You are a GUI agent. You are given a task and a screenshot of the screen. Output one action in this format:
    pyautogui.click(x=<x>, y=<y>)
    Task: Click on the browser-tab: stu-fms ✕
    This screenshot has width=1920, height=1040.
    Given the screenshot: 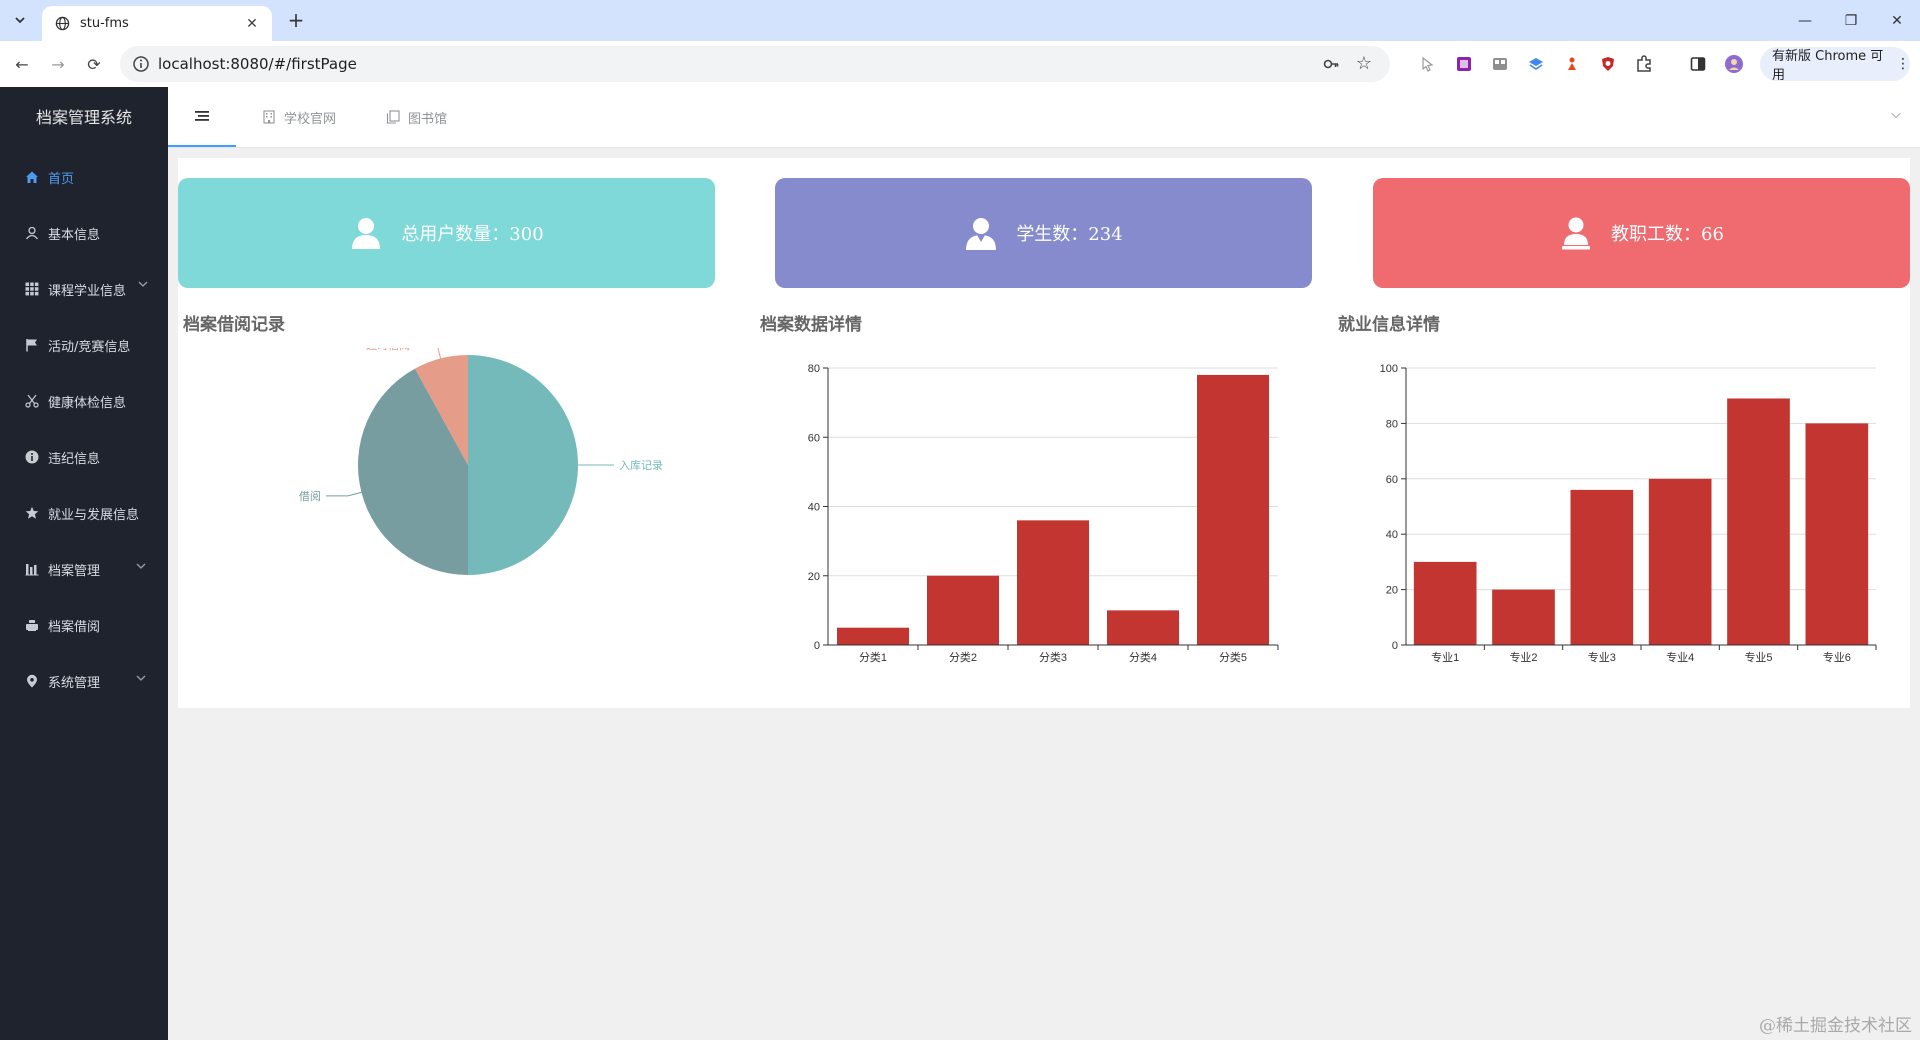 What is the action you would take?
    pyautogui.click(x=157, y=23)
    